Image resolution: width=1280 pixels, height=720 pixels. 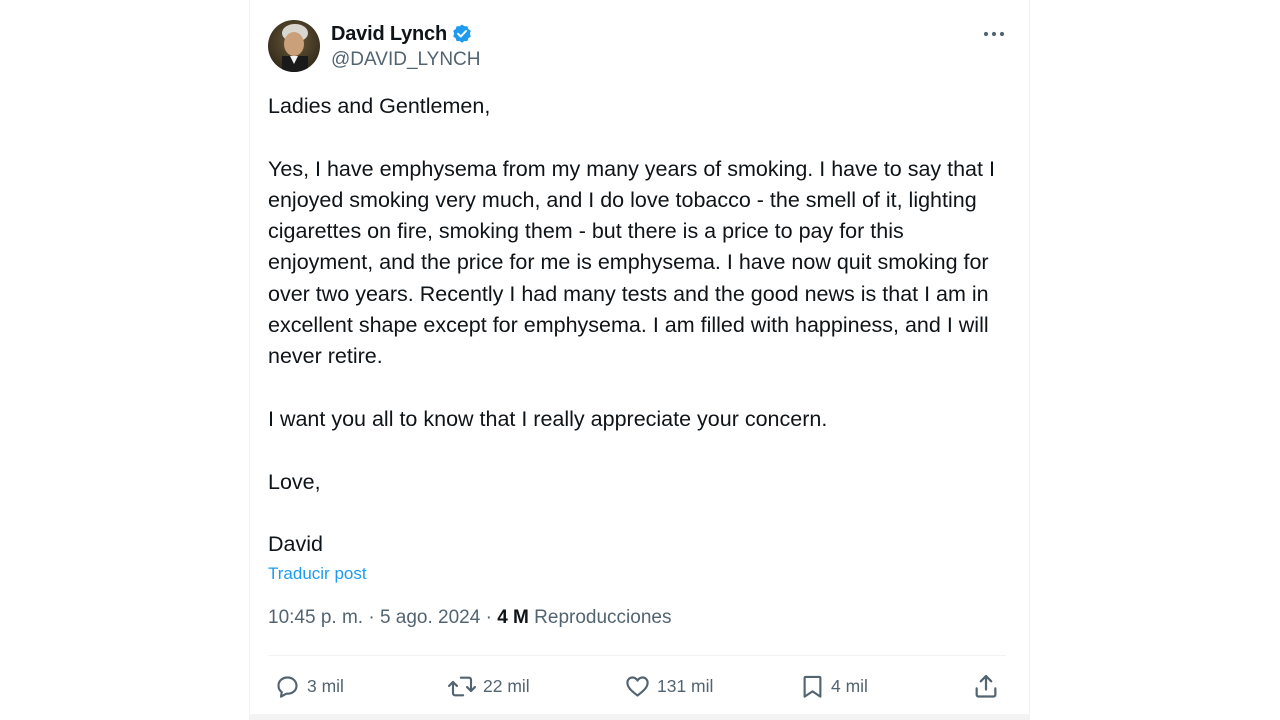 I want to click on tweet-paragraph: Love,, so click(x=294, y=481).